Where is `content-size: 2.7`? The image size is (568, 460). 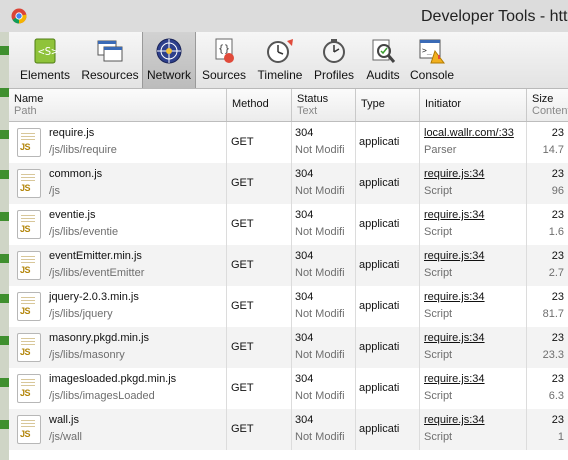
content-size: 2.7 is located at coordinates (556, 273).